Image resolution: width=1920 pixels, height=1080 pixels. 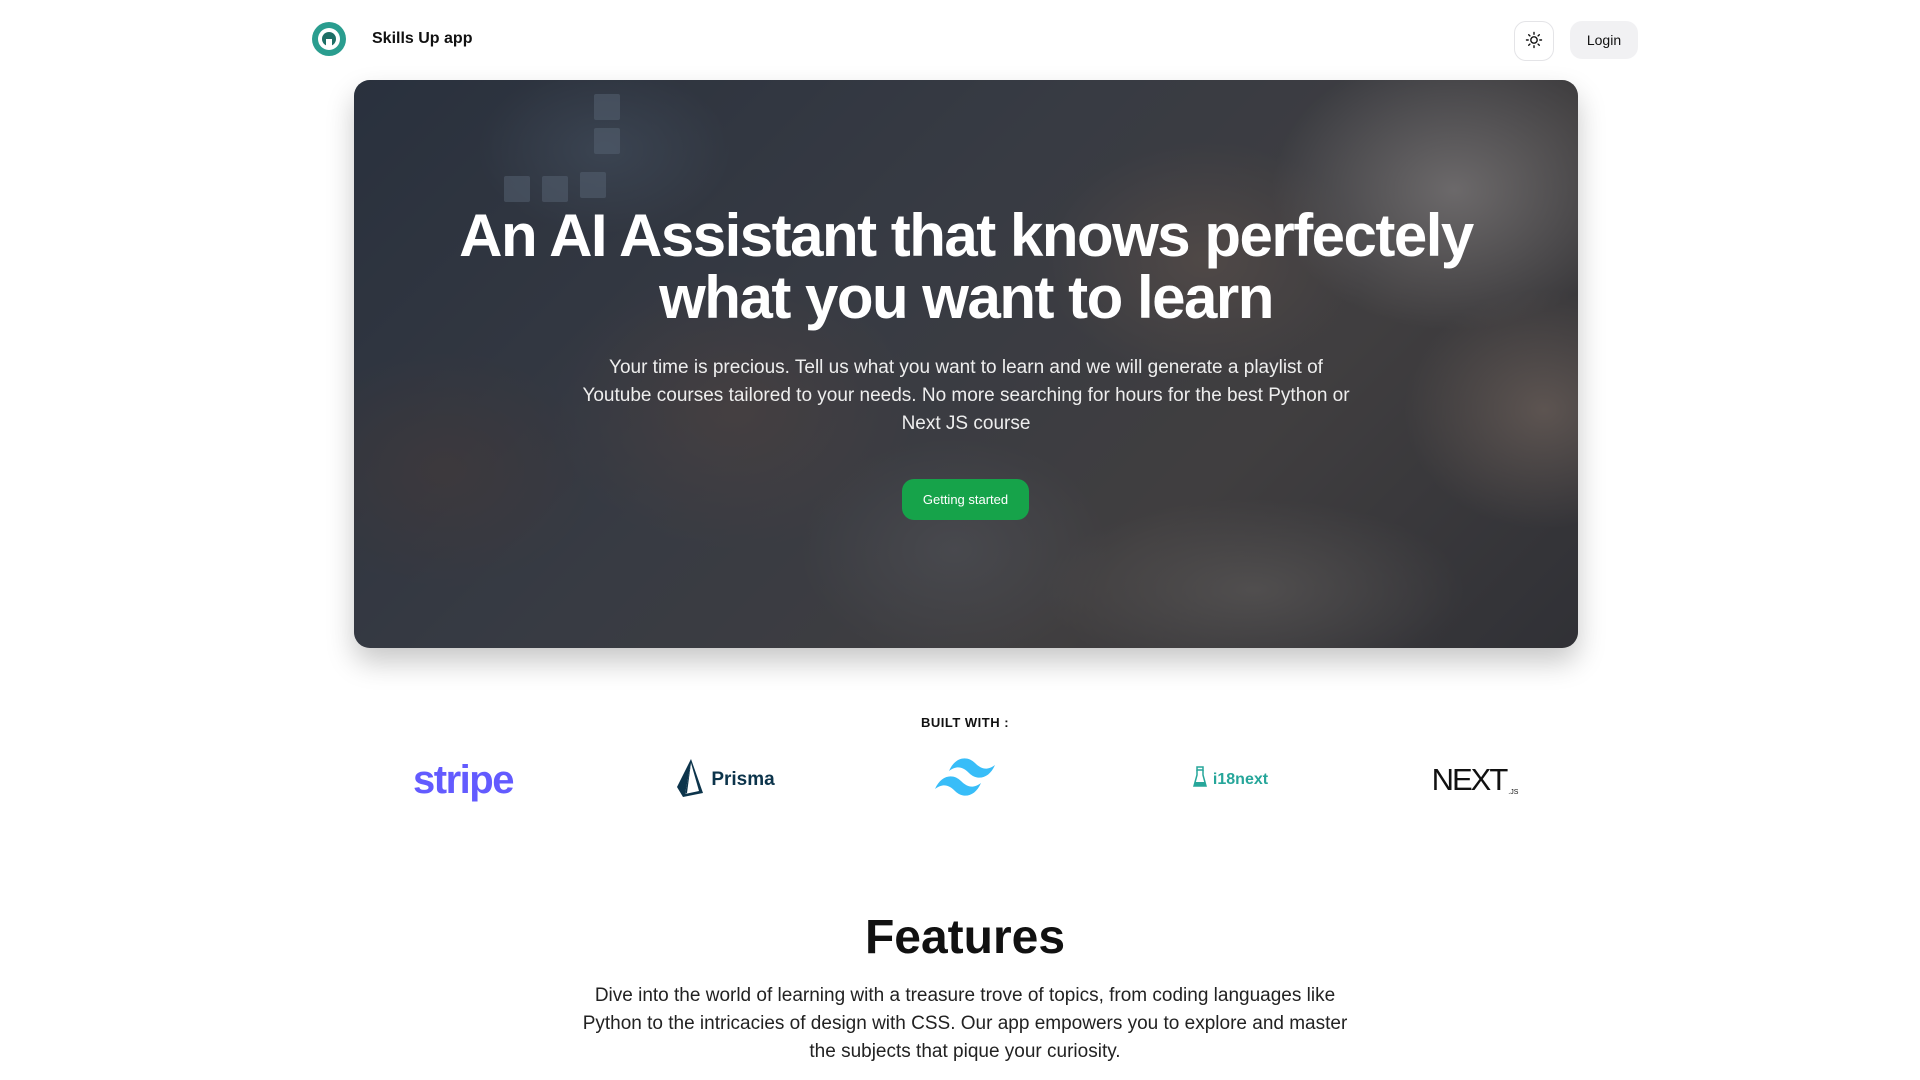 I want to click on getting-started-button: Getting started, so click(x=965, y=499).